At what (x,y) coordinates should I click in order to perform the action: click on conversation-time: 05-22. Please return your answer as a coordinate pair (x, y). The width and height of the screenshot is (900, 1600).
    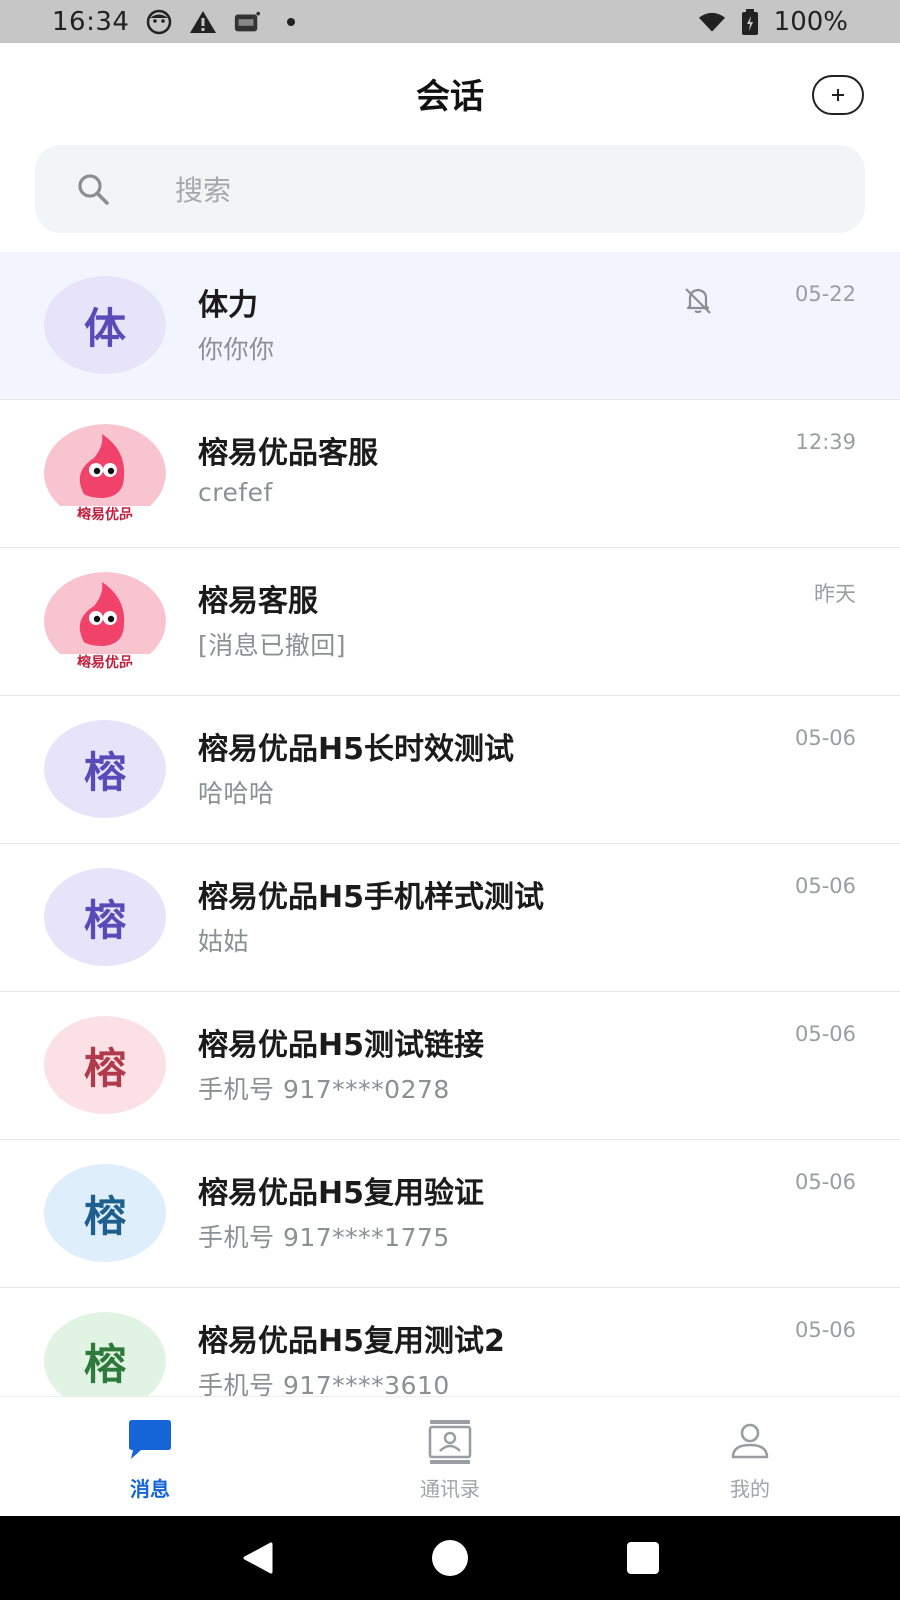
    Looking at the image, I should click on (825, 294).